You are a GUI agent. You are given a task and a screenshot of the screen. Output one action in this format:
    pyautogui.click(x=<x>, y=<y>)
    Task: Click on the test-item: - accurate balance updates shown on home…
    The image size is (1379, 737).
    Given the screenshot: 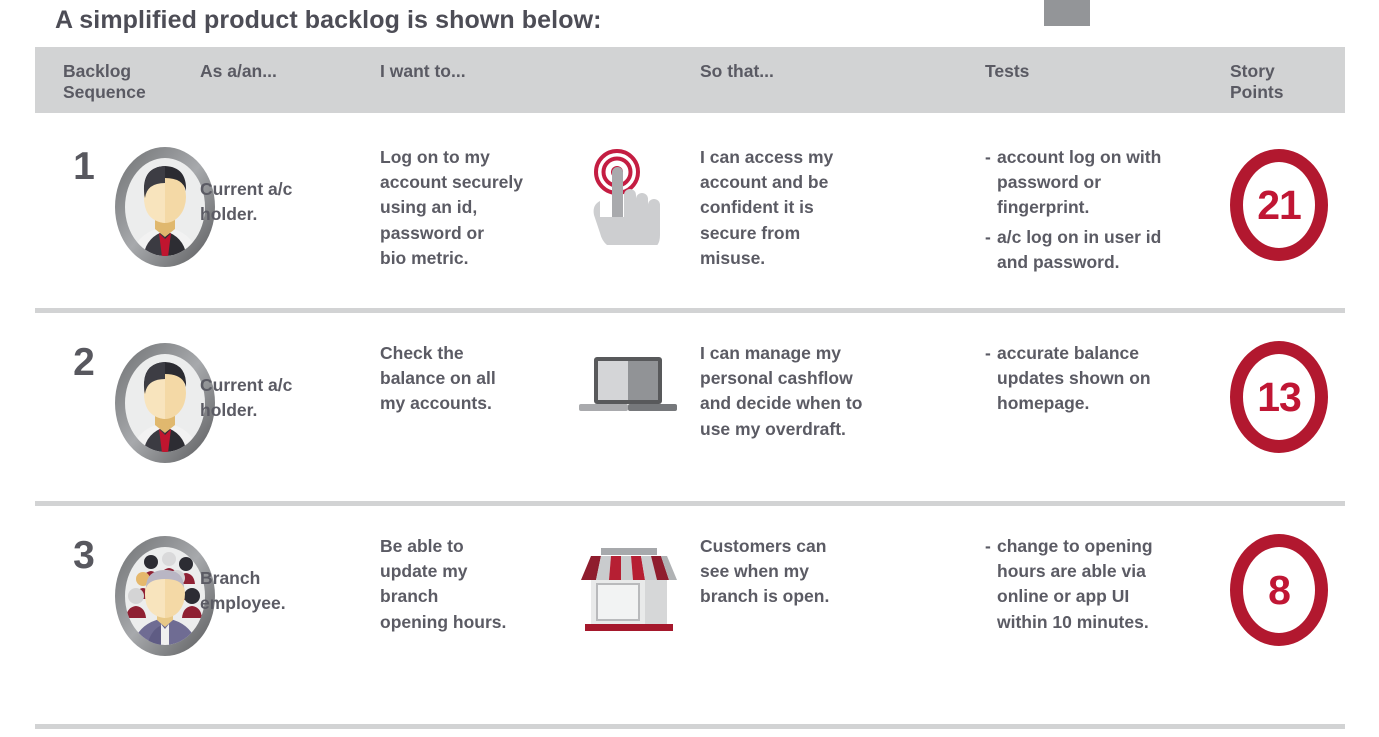 What is the action you would take?
    pyautogui.click(x=1107, y=379)
    